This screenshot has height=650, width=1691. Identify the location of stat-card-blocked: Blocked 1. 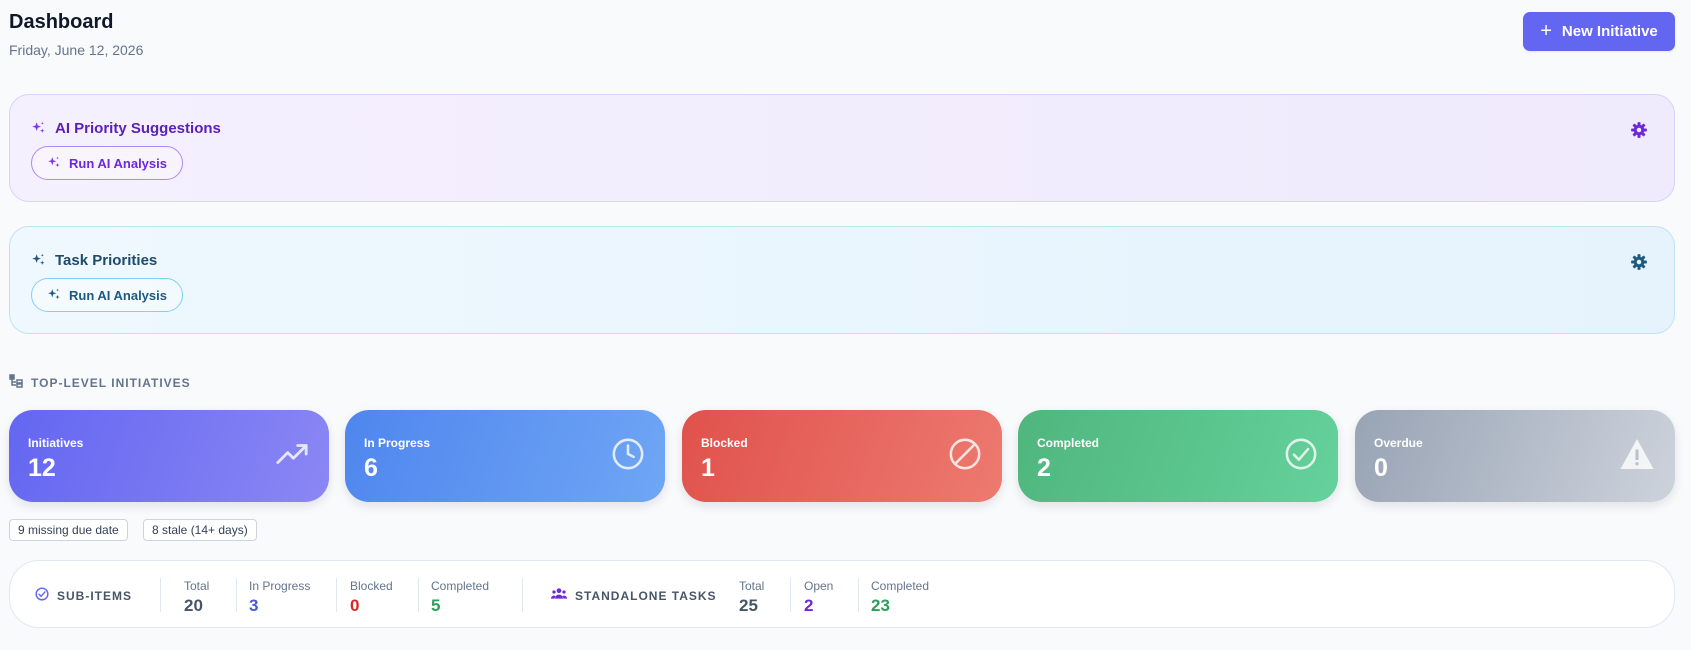
(842, 456).